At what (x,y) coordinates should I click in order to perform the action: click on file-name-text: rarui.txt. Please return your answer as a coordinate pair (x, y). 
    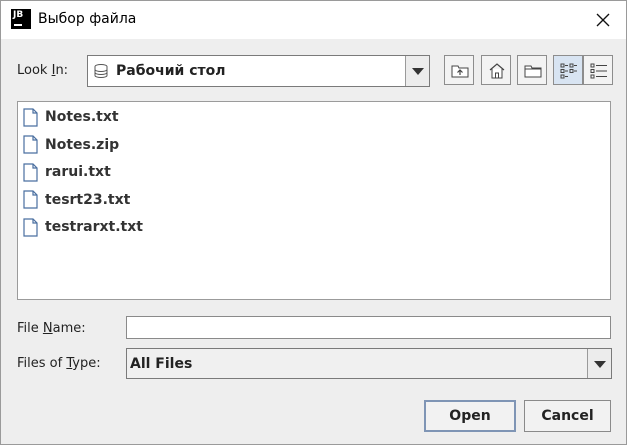
    Looking at the image, I should click on (78, 172).